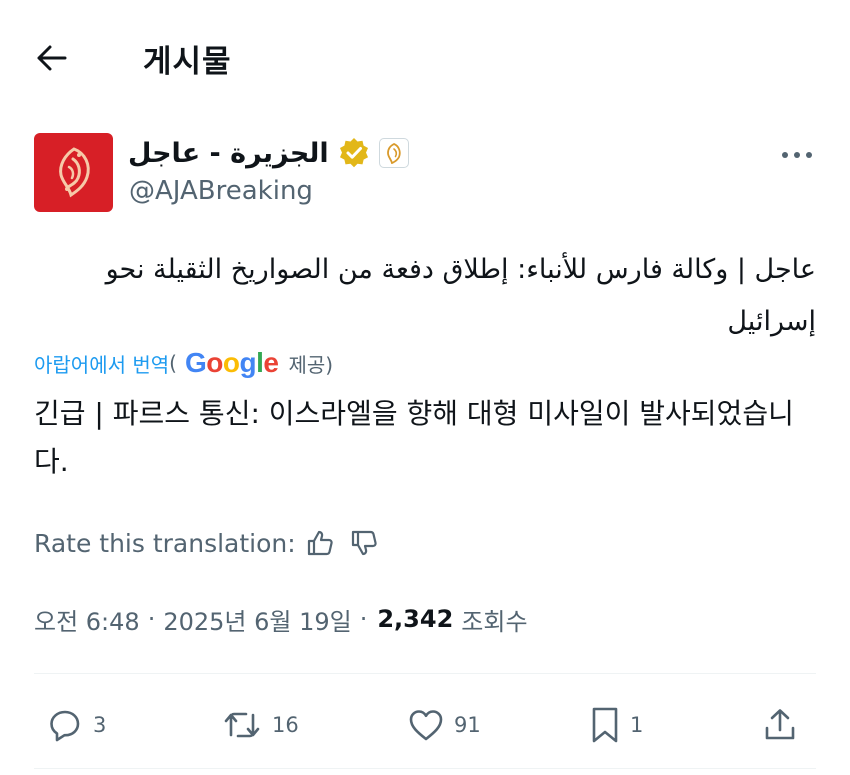  What do you see at coordinates (65, 726) in the screenshot?
I see `reply-icon` at bounding box center [65, 726].